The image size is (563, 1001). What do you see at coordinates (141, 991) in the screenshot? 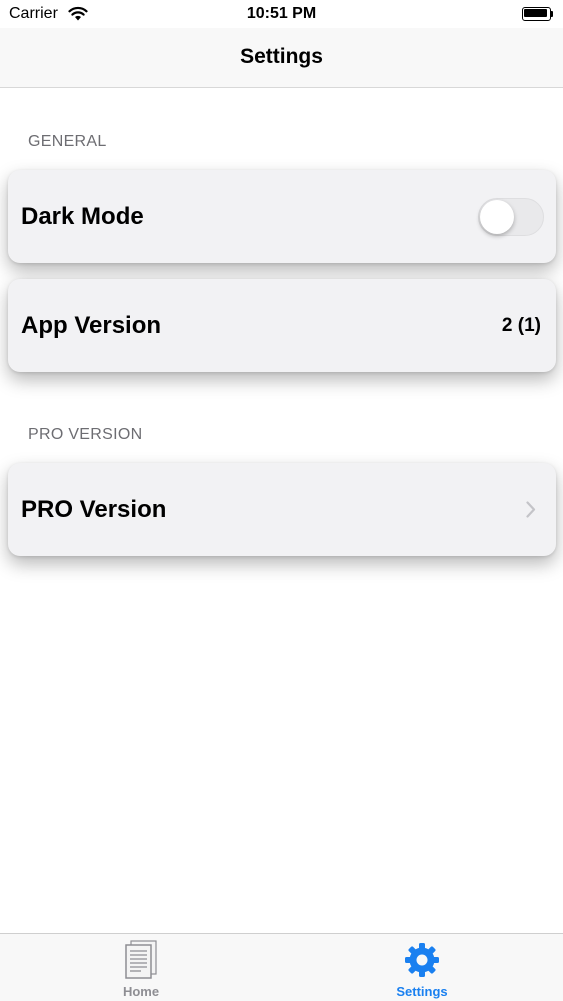
I see `tab-home-label: Home` at bounding box center [141, 991].